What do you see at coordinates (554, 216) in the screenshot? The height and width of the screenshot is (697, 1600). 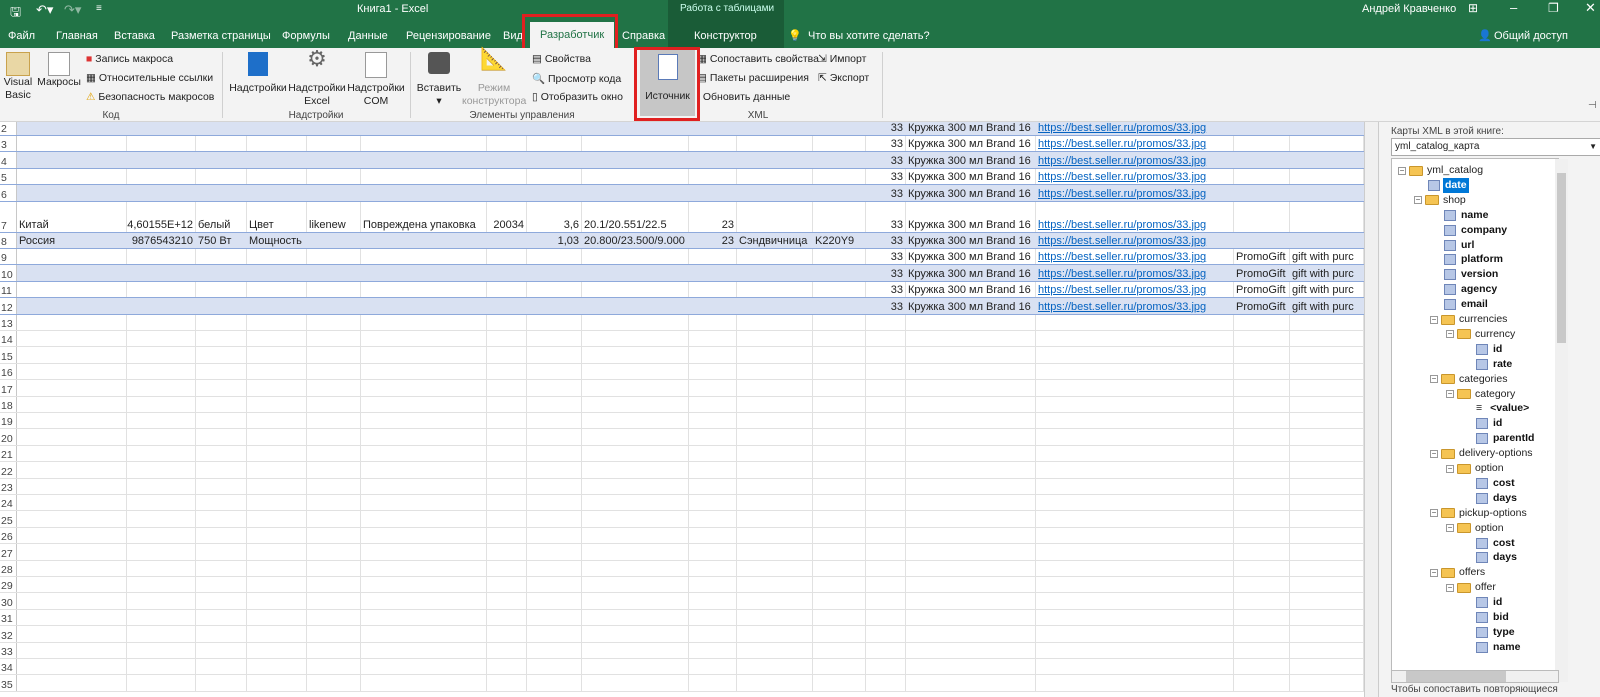 I see `cell-H: 3,6` at bounding box center [554, 216].